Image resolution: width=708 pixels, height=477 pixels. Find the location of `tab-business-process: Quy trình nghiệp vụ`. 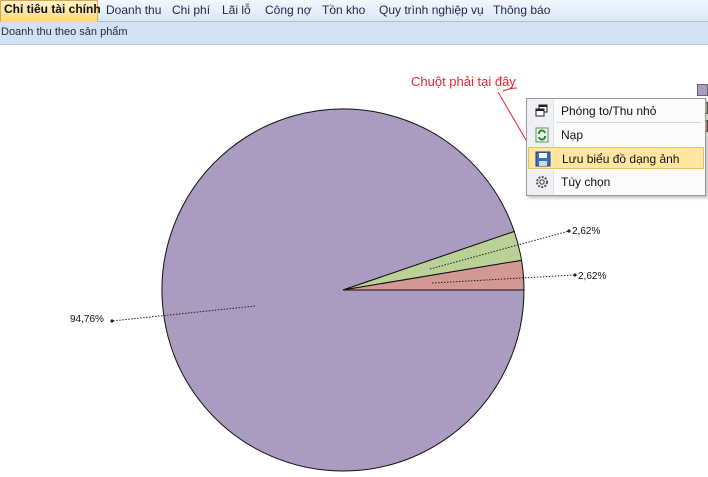

tab-business-process: Quy trình nghiệp vụ is located at coordinates (431, 12).